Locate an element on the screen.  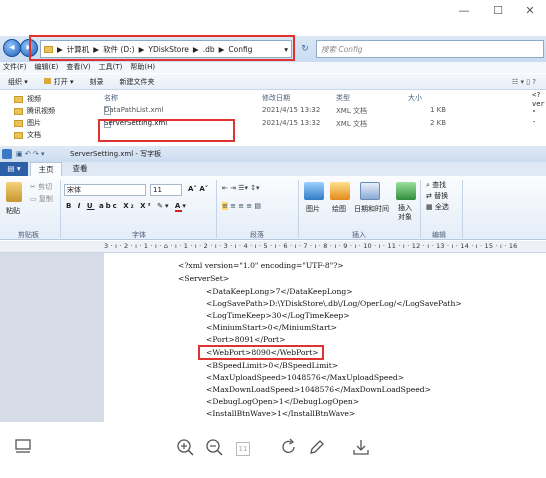
paint-button: 绘图 is located at coordinates (339, 209).